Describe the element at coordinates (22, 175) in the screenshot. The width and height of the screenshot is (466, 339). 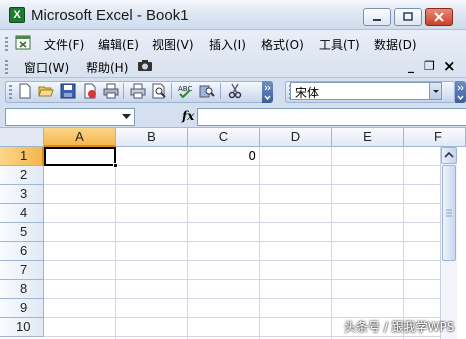
I see `row-header-2: 2` at that location.